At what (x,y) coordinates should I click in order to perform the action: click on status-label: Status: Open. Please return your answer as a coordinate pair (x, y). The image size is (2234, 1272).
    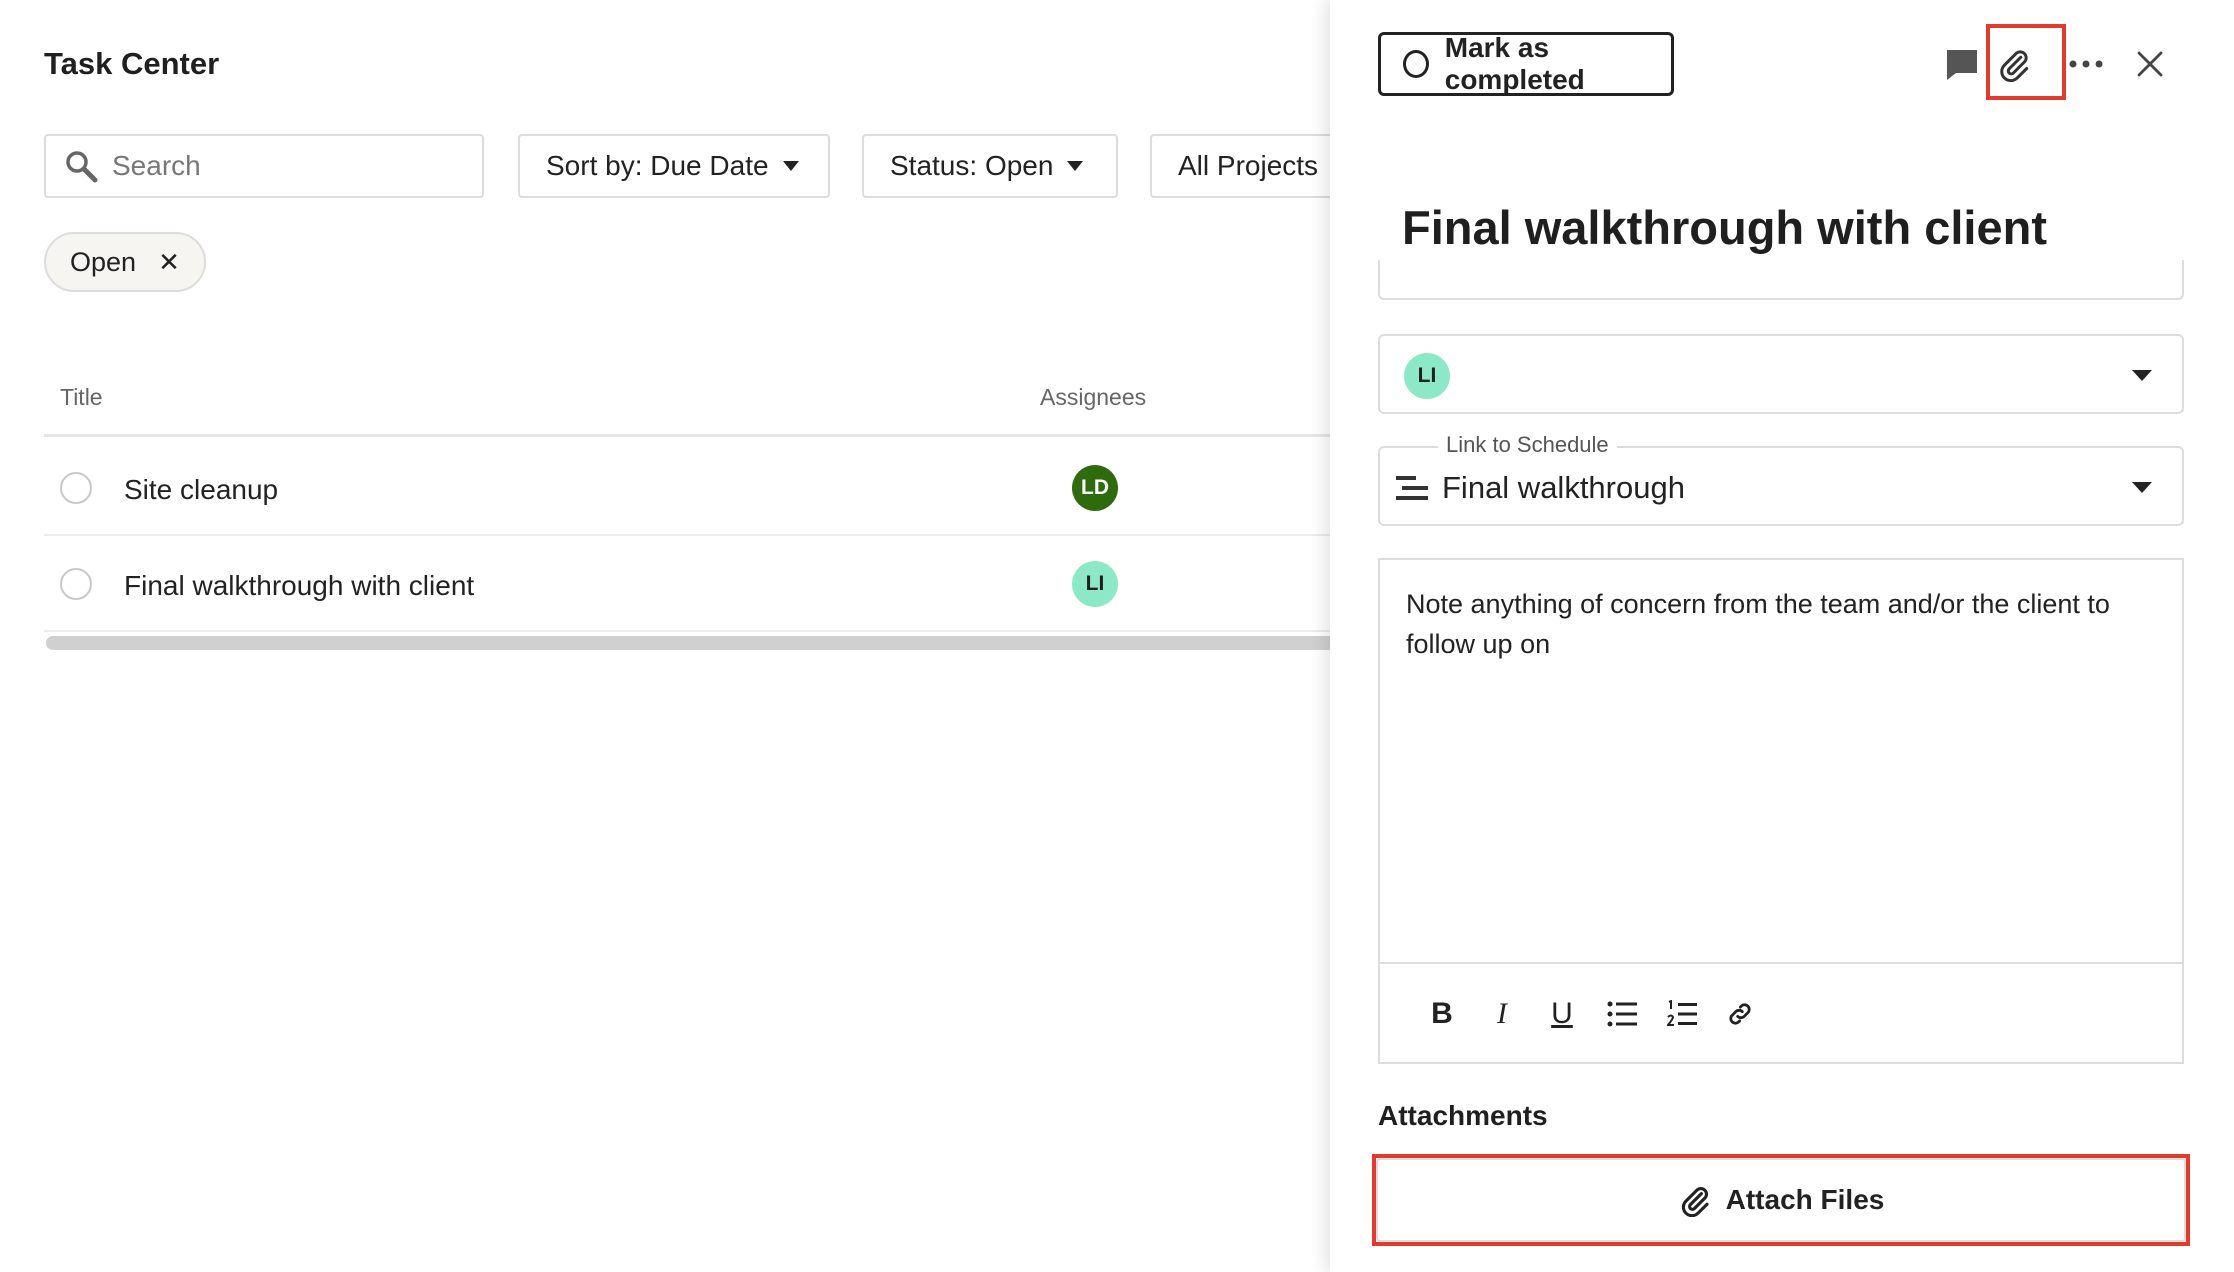
    Looking at the image, I should click on (972, 165).